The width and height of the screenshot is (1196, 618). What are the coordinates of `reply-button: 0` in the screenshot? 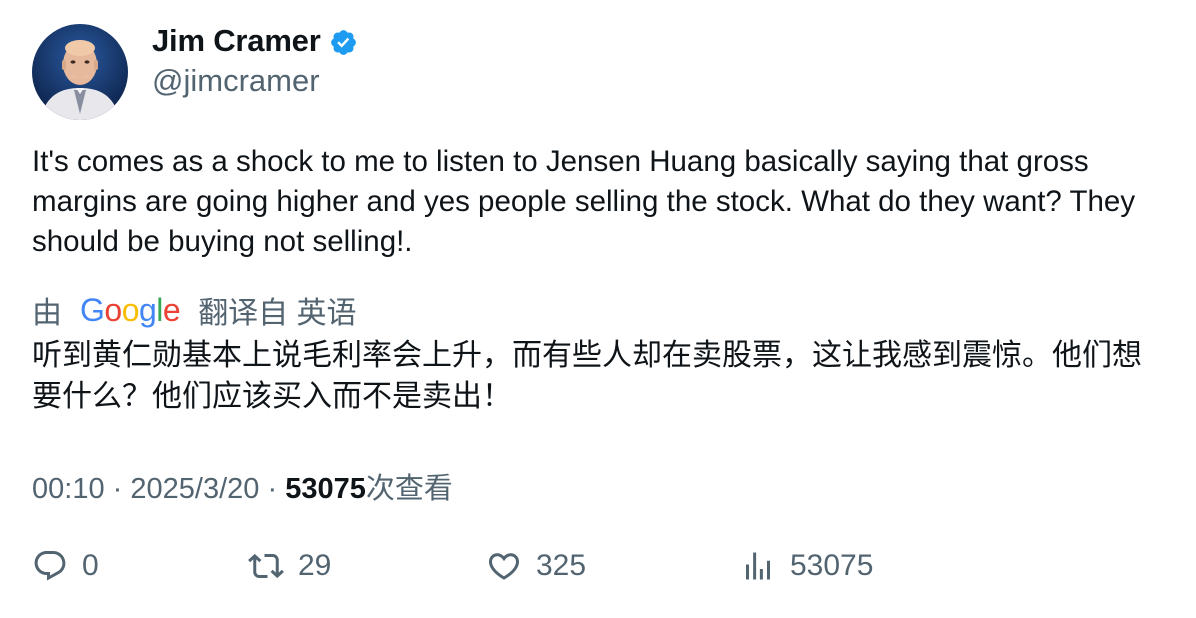 It's located at (65, 566).